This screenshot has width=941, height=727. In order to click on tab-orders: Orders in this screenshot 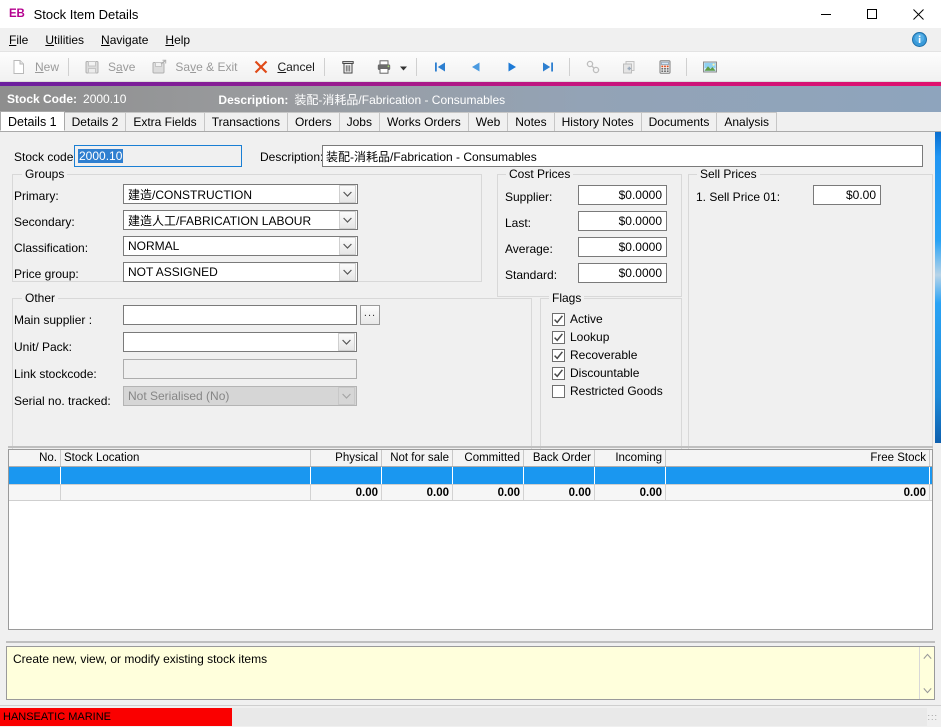, I will do `click(313, 121)`.